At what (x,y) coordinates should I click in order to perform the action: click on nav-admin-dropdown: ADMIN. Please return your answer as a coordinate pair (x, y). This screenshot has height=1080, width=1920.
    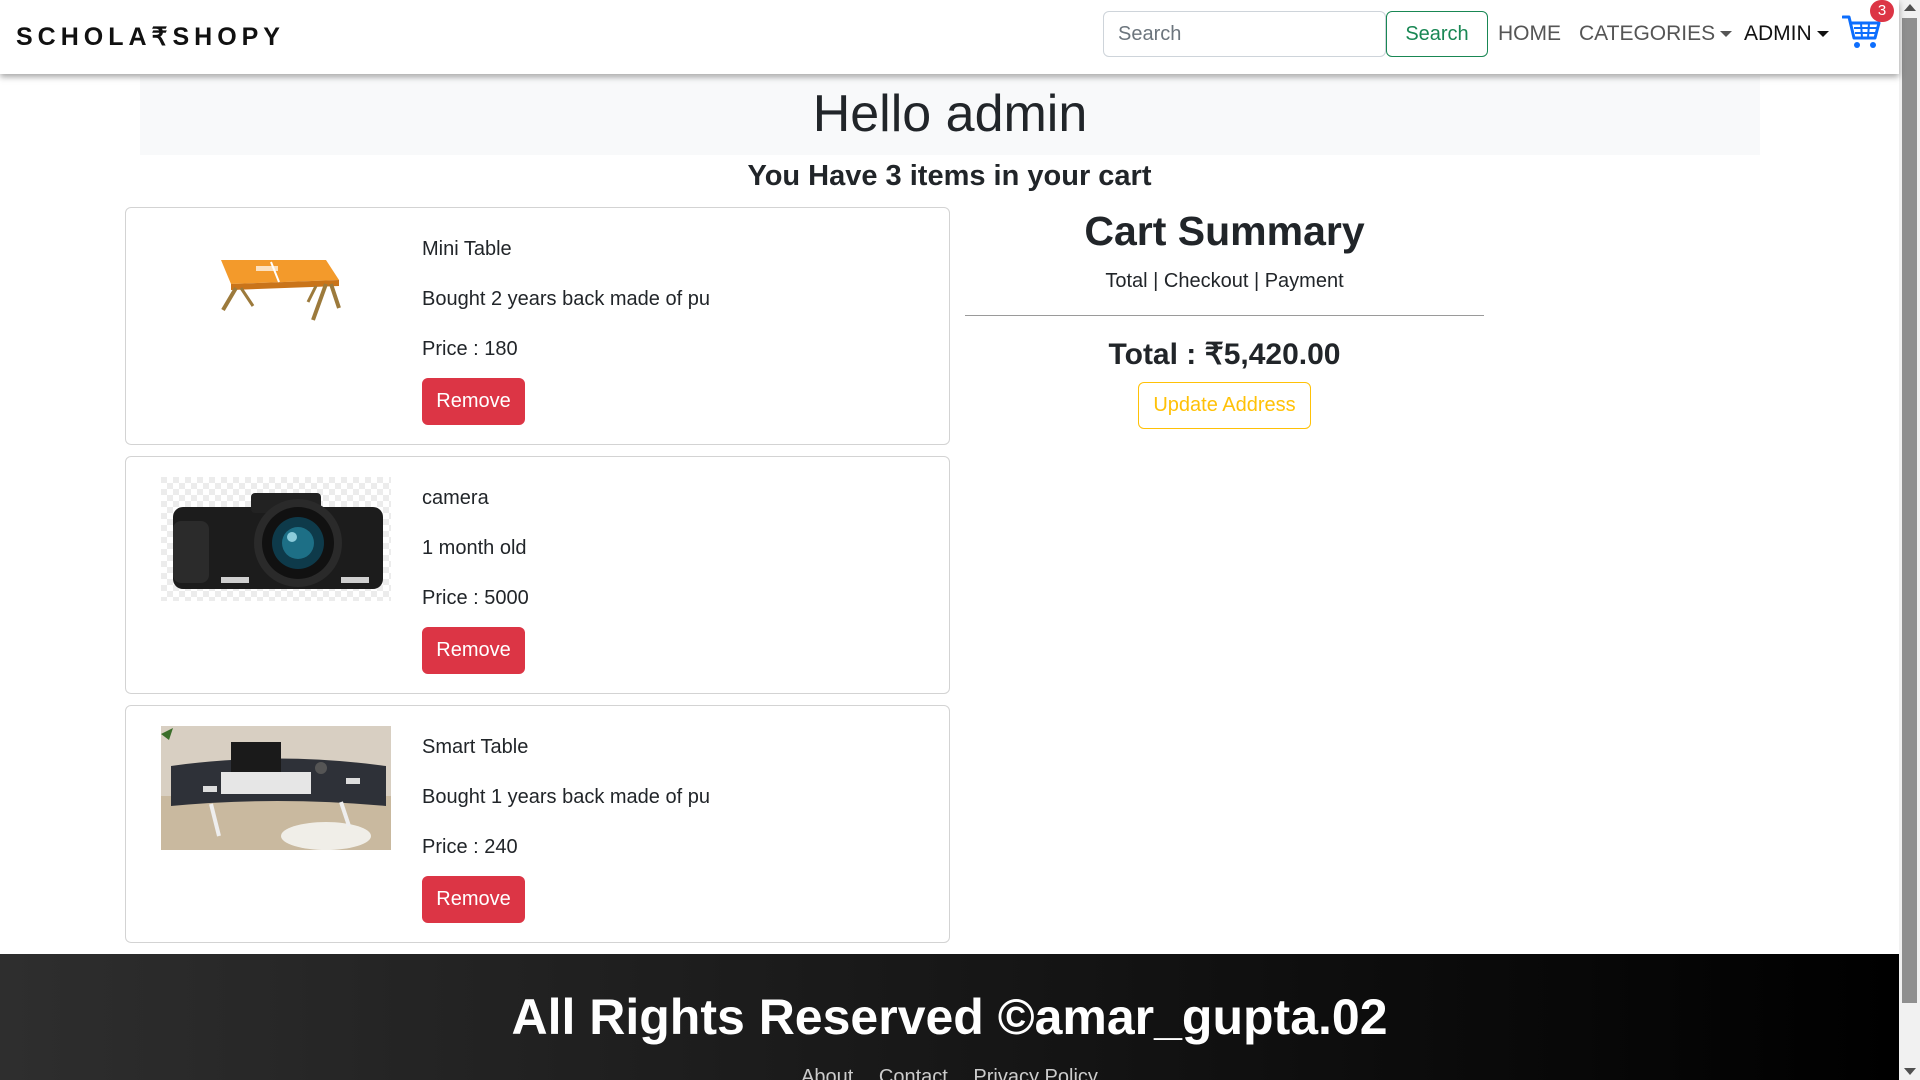
    Looking at the image, I should click on (1786, 34).